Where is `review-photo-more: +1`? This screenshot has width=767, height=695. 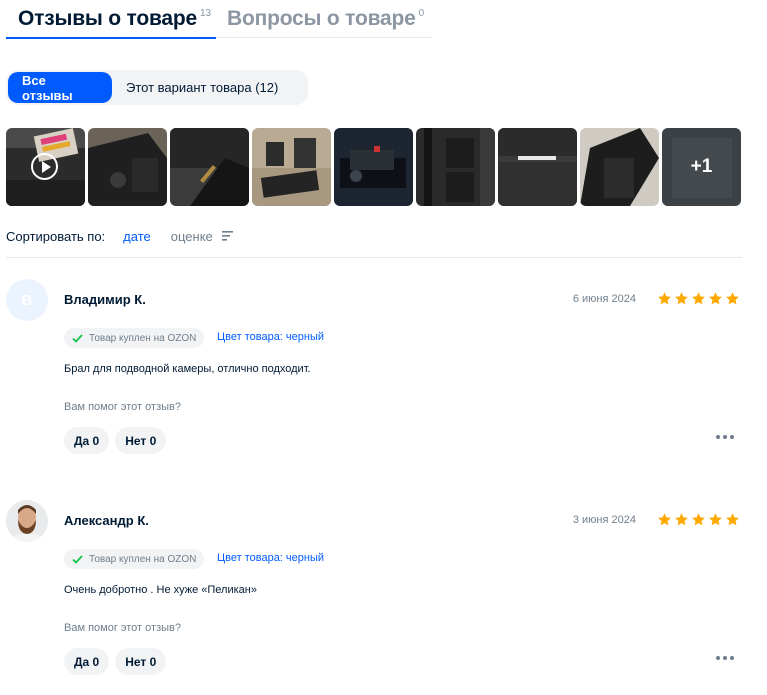
review-photo-more: +1 is located at coordinates (701, 167).